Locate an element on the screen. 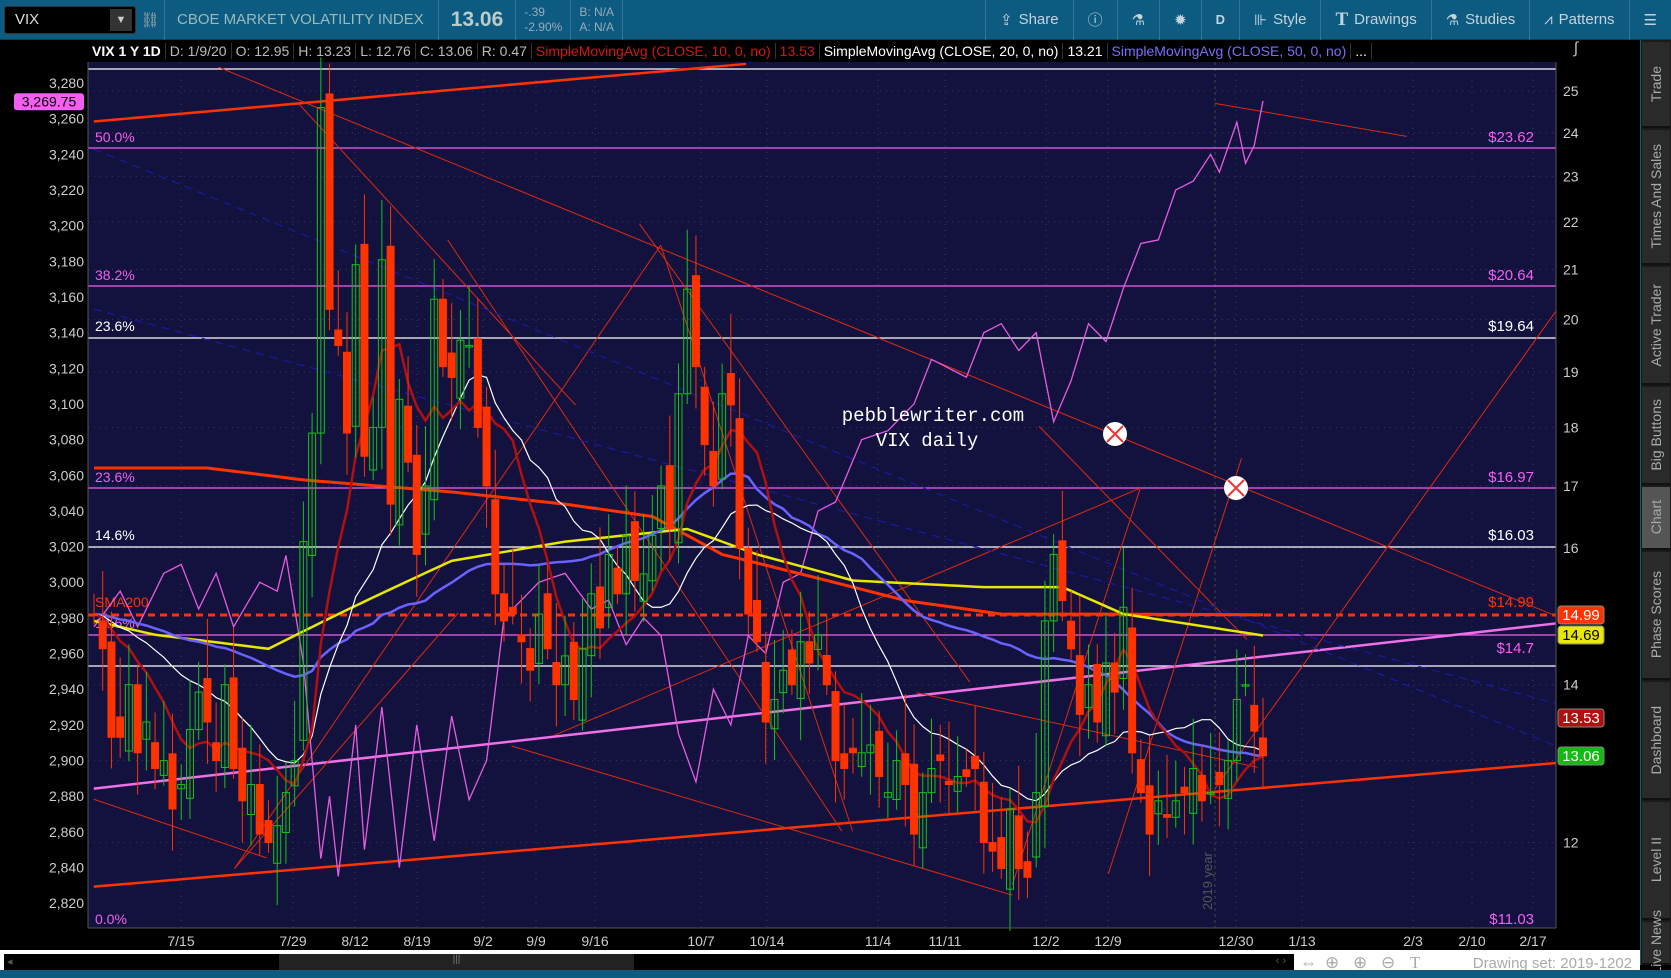 This screenshot has width=1671, height=978. left-axis-tick: 3,140 is located at coordinates (66, 333).